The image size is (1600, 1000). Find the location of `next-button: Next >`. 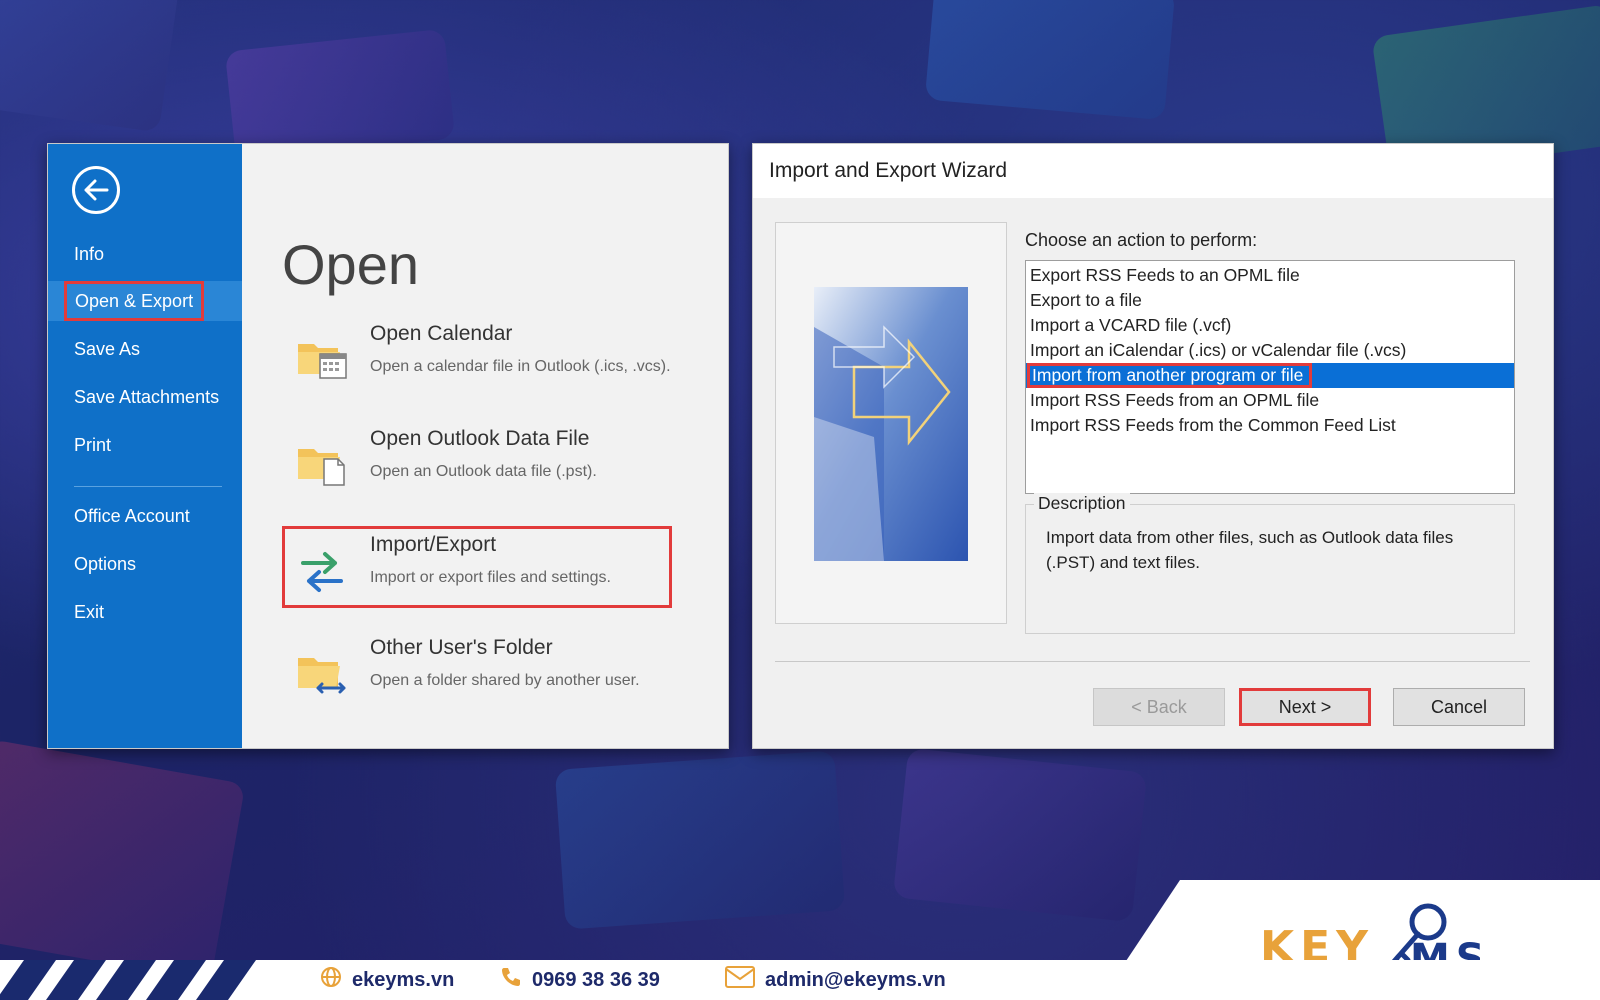

next-button: Next > is located at coordinates (1305, 707).